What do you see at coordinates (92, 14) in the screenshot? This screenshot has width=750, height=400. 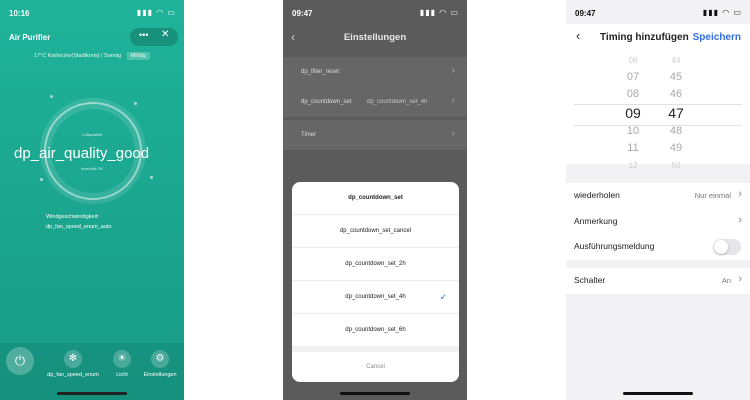 I see `status-bar: 10:16 ▮▮▮ ◠ ▭` at bounding box center [92, 14].